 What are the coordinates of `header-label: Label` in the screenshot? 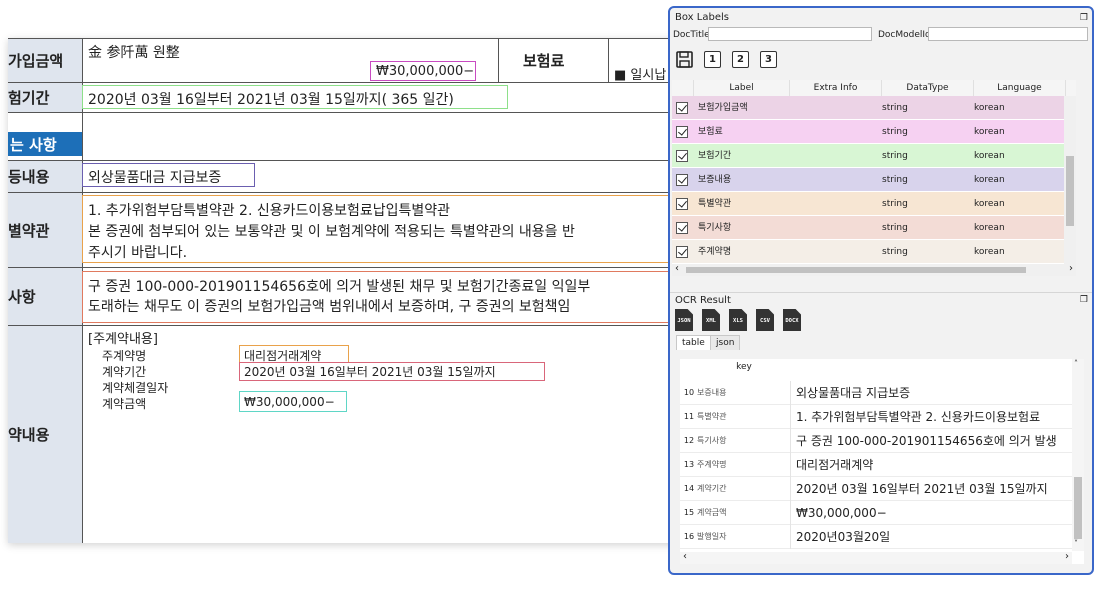 It's located at (742, 88).